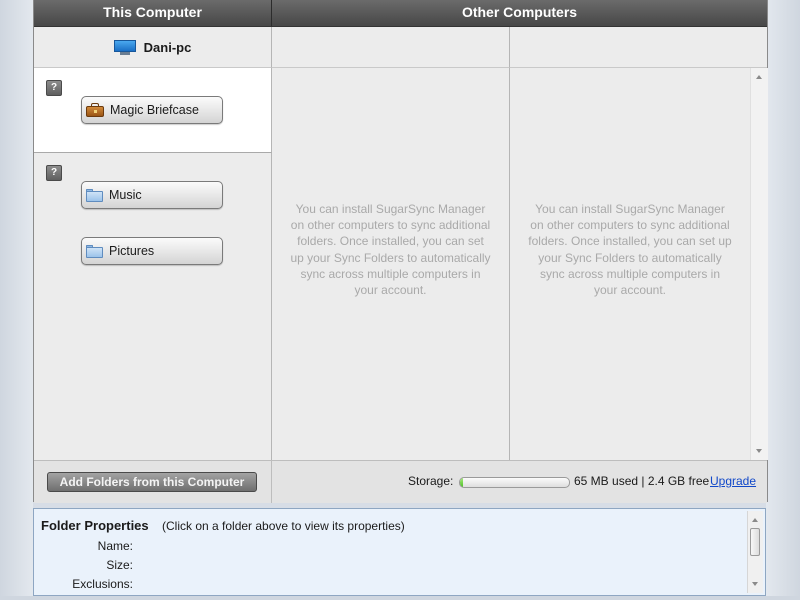  What do you see at coordinates (152, 482) in the screenshot?
I see `add-folders-button: Add Folders from this Computer` at bounding box center [152, 482].